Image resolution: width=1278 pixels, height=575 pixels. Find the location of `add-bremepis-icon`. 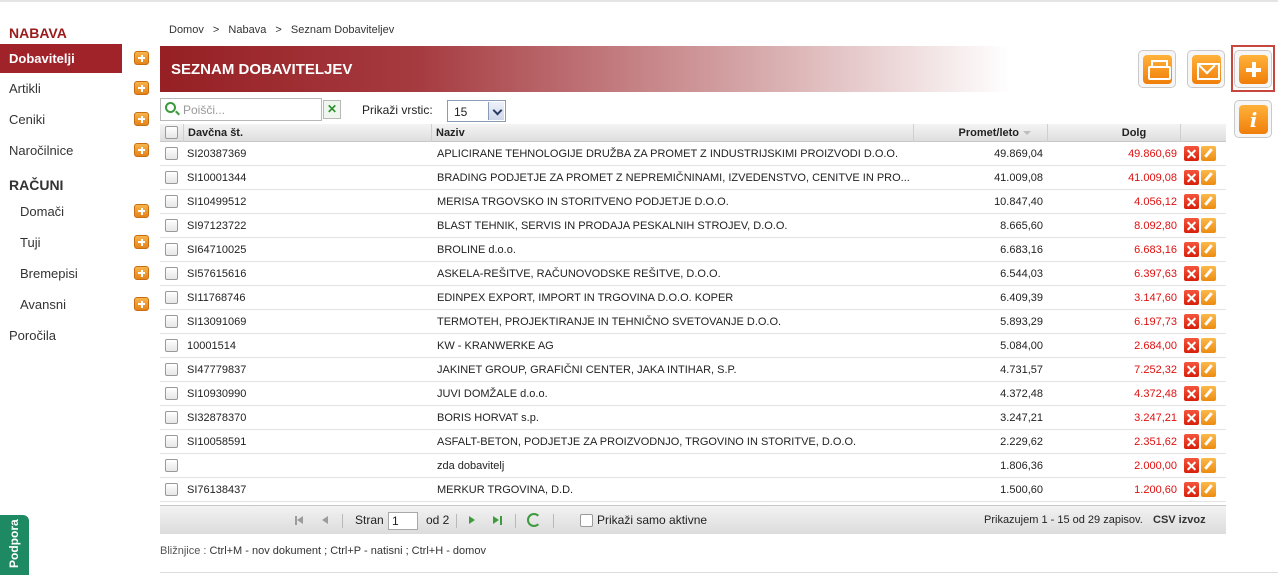

add-bremepis-icon is located at coordinates (141, 273).